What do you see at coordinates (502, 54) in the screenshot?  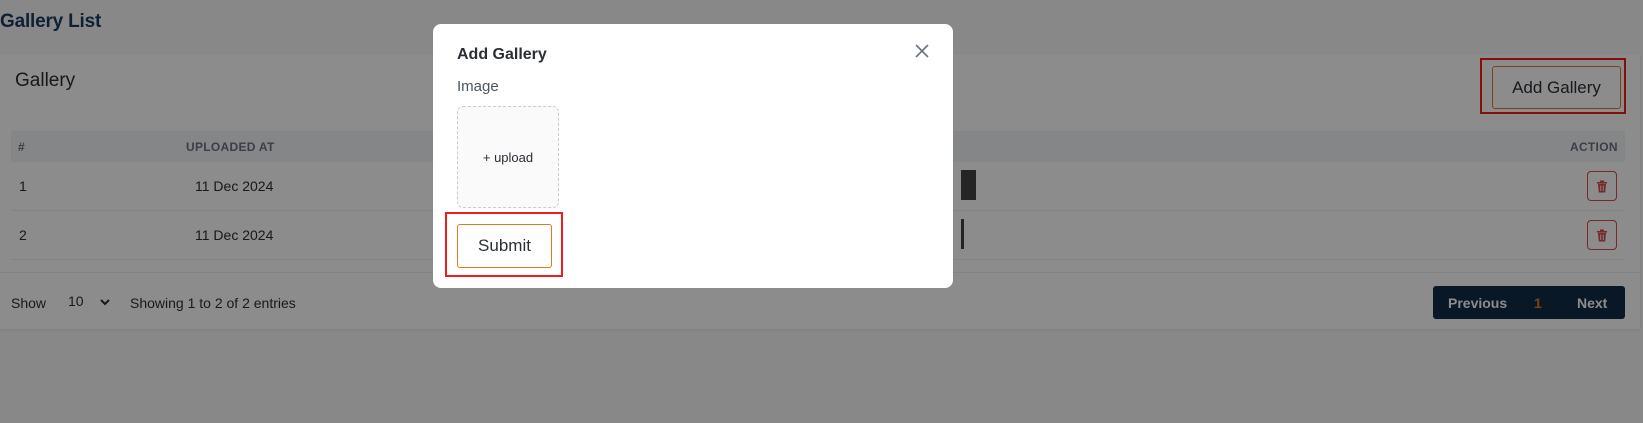 I see `modal-title: Add Gallery` at bounding box center [502, 54].